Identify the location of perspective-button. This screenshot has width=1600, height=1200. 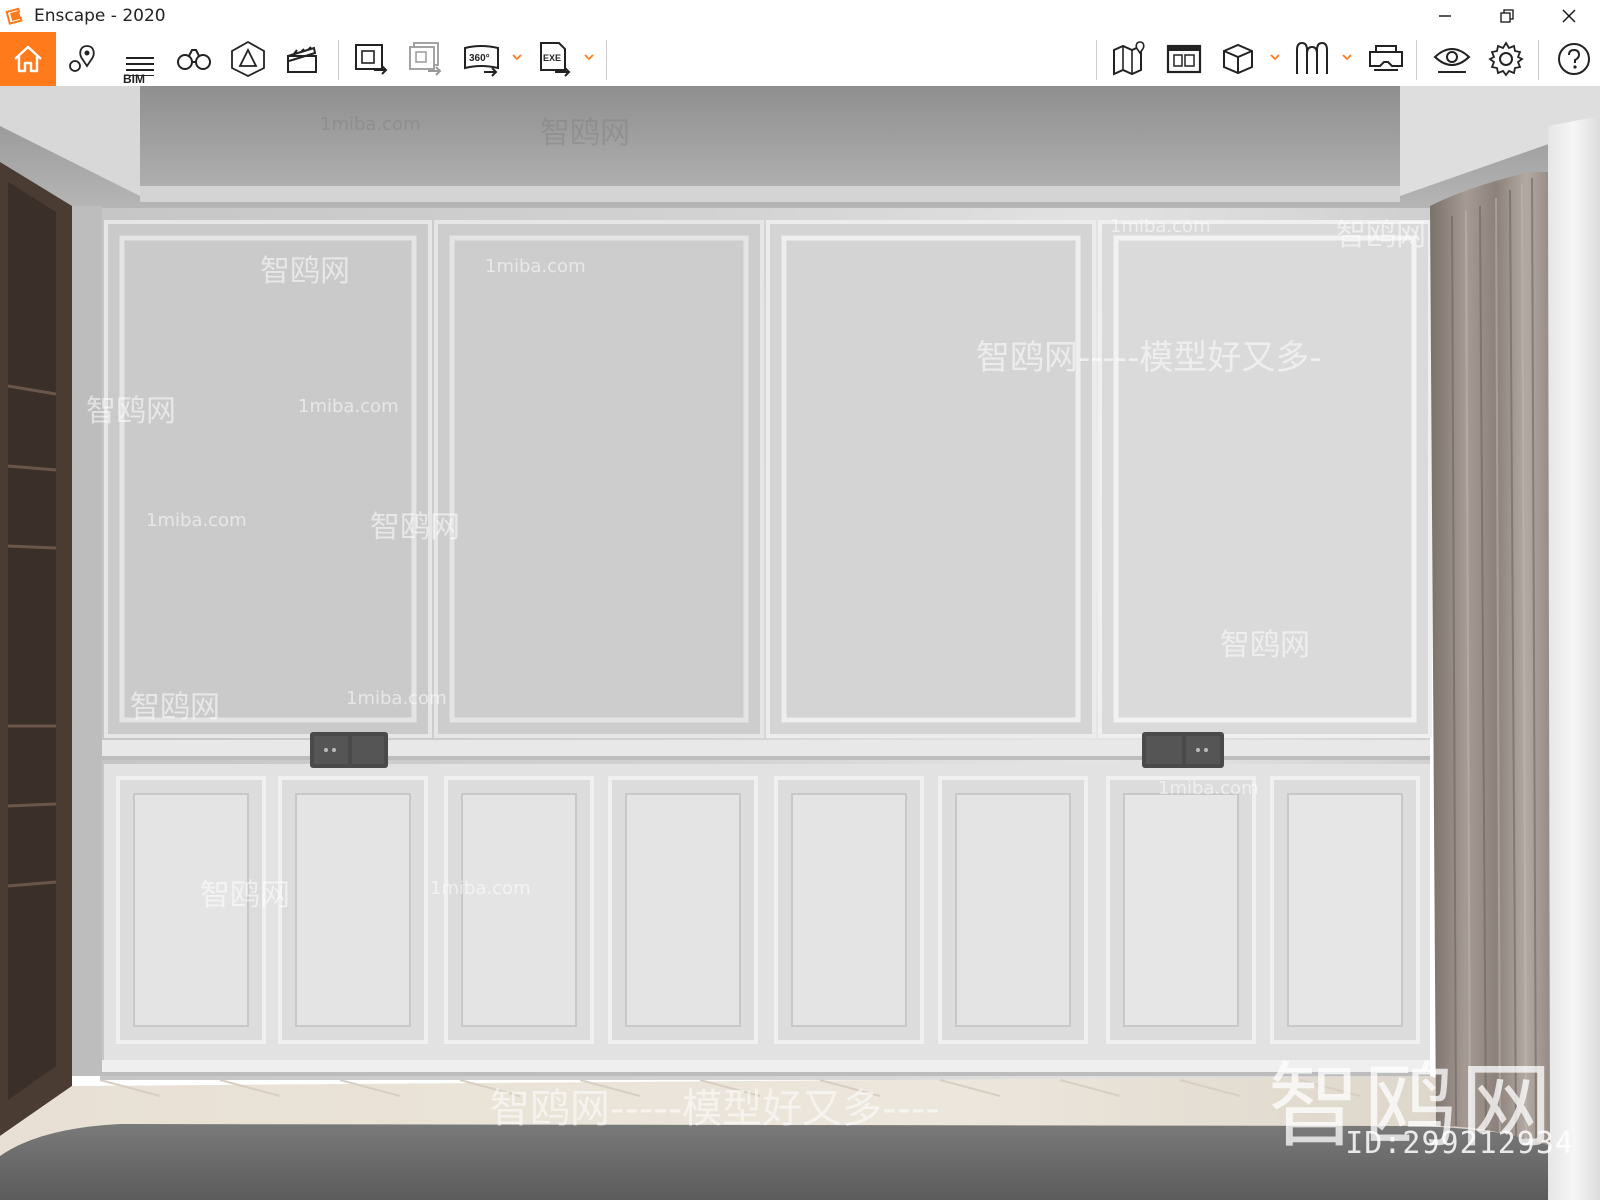
(248, 59).